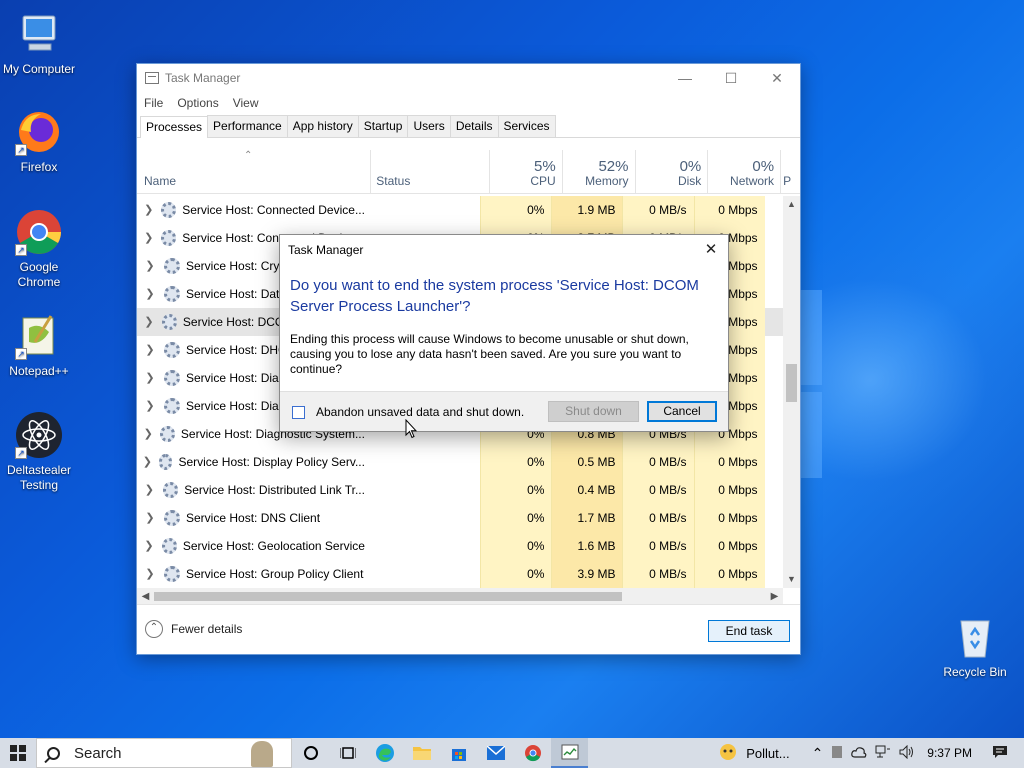 Image resolution: width=1024 pixels, height=768 pixels. I want to click on column-status: Status, so click(430, 171).